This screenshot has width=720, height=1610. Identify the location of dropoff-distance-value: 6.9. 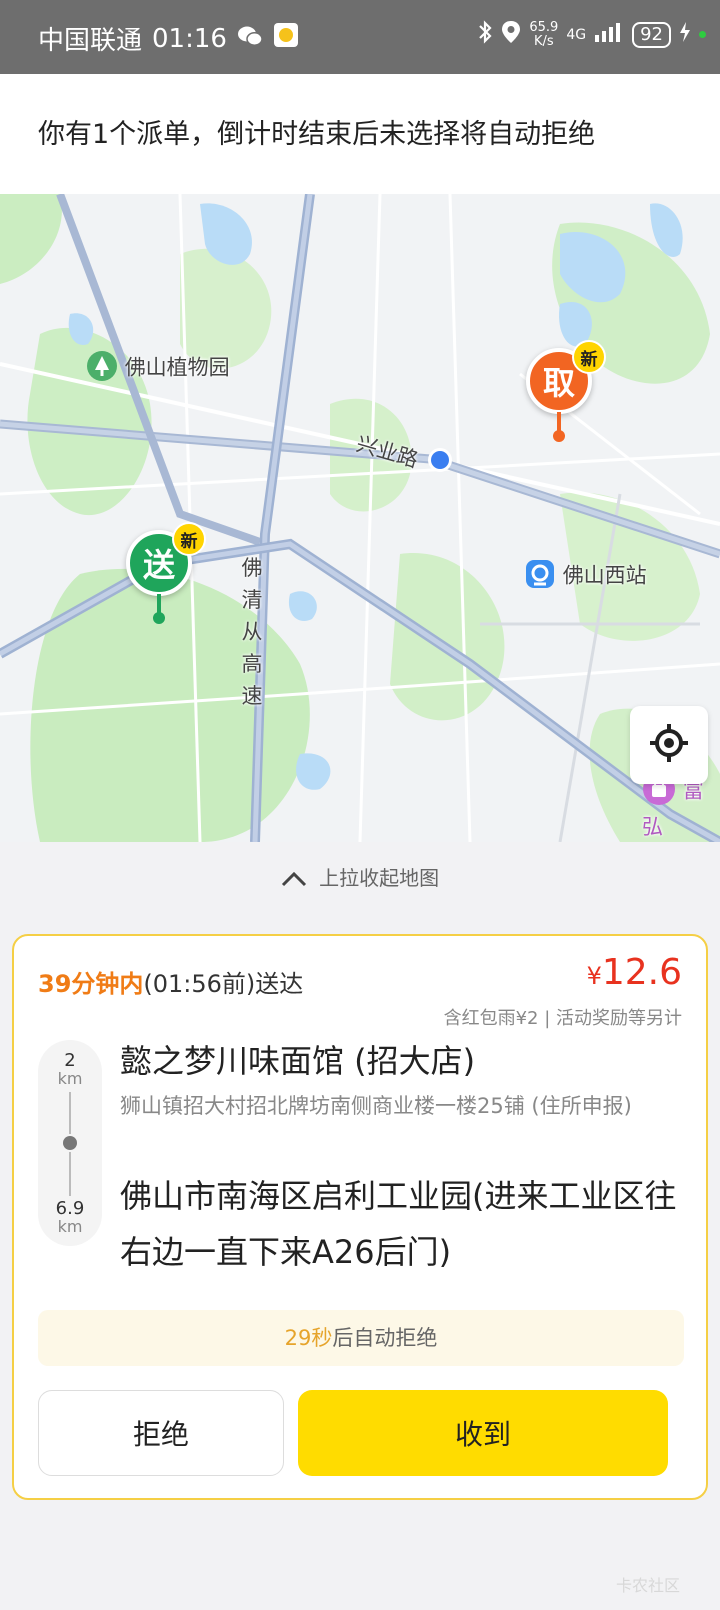
(70, 1208).